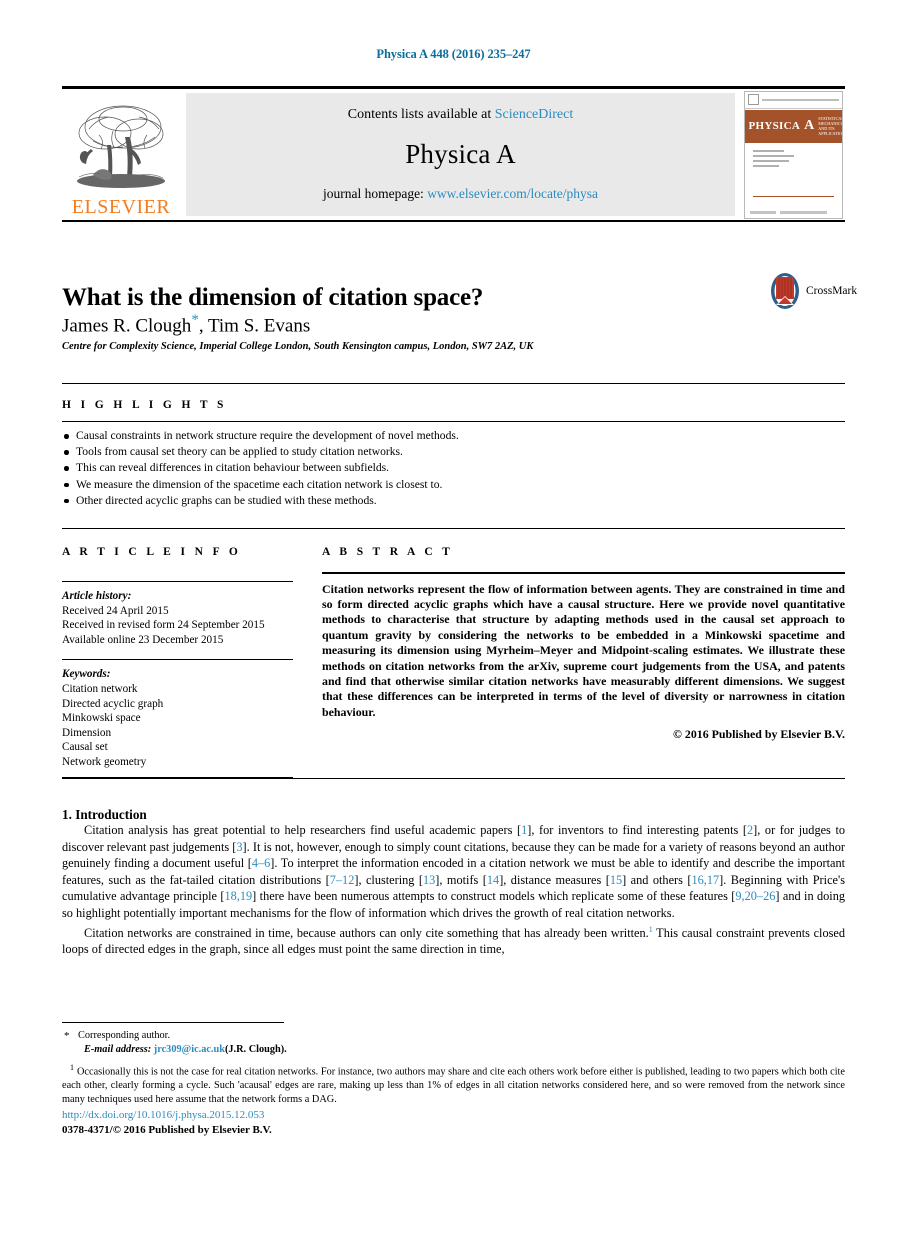  What do you see at coordinates (832, 291) in the screenshot?
I see `crossmark-label: CrossMark` at bounding box center [832, 291].